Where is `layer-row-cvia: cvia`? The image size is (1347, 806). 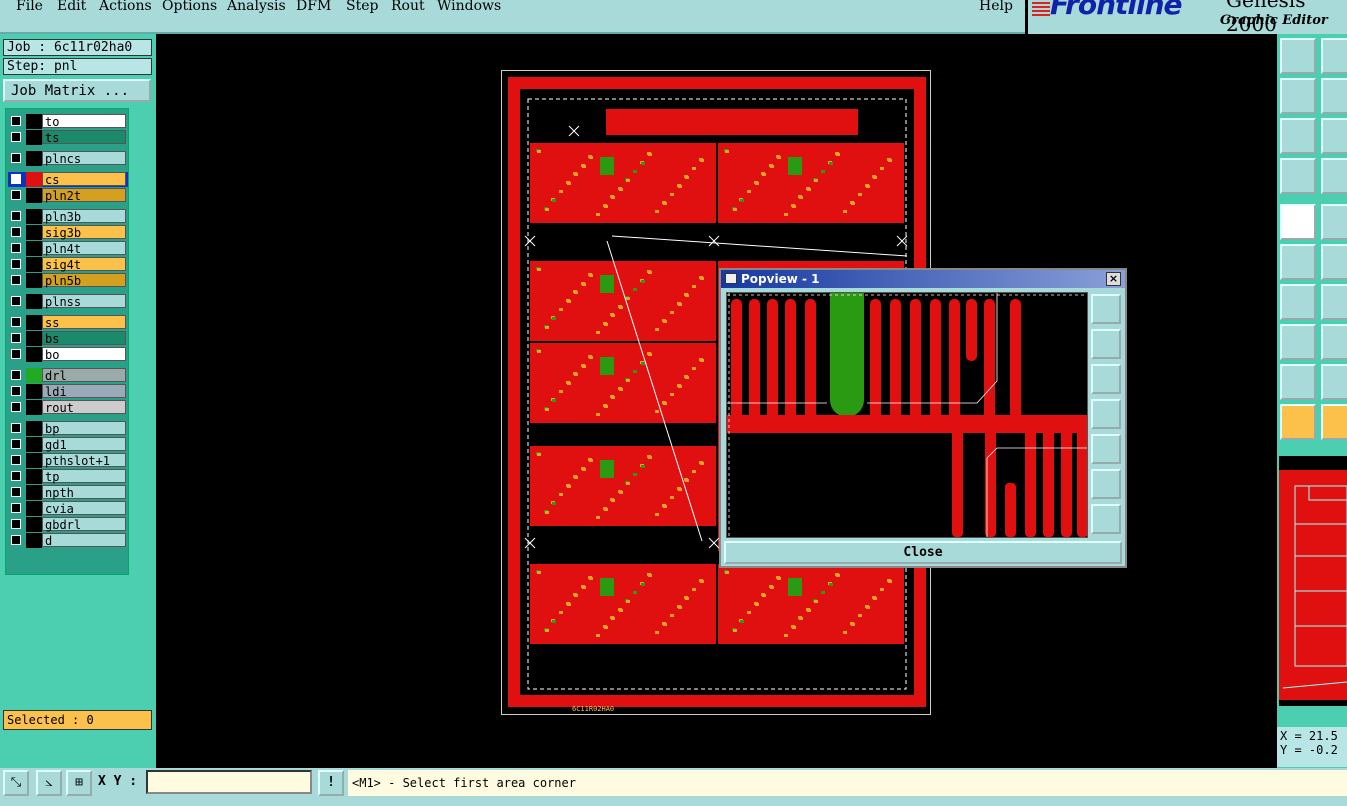 layer-row-cvia: cvia is located at coordinates (68, 508).